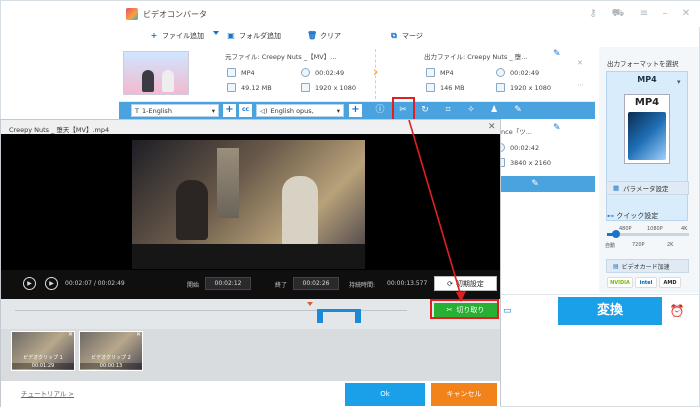 This screenshot has height=407, width=700. I want to click on plus-icon: +, so click(154, 35).